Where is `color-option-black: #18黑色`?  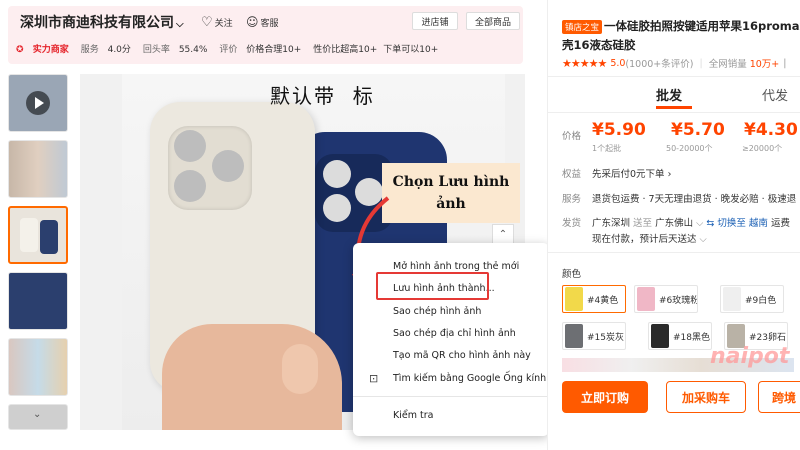 color-option-black: #18黑色 is located at coordinates (680, 336).